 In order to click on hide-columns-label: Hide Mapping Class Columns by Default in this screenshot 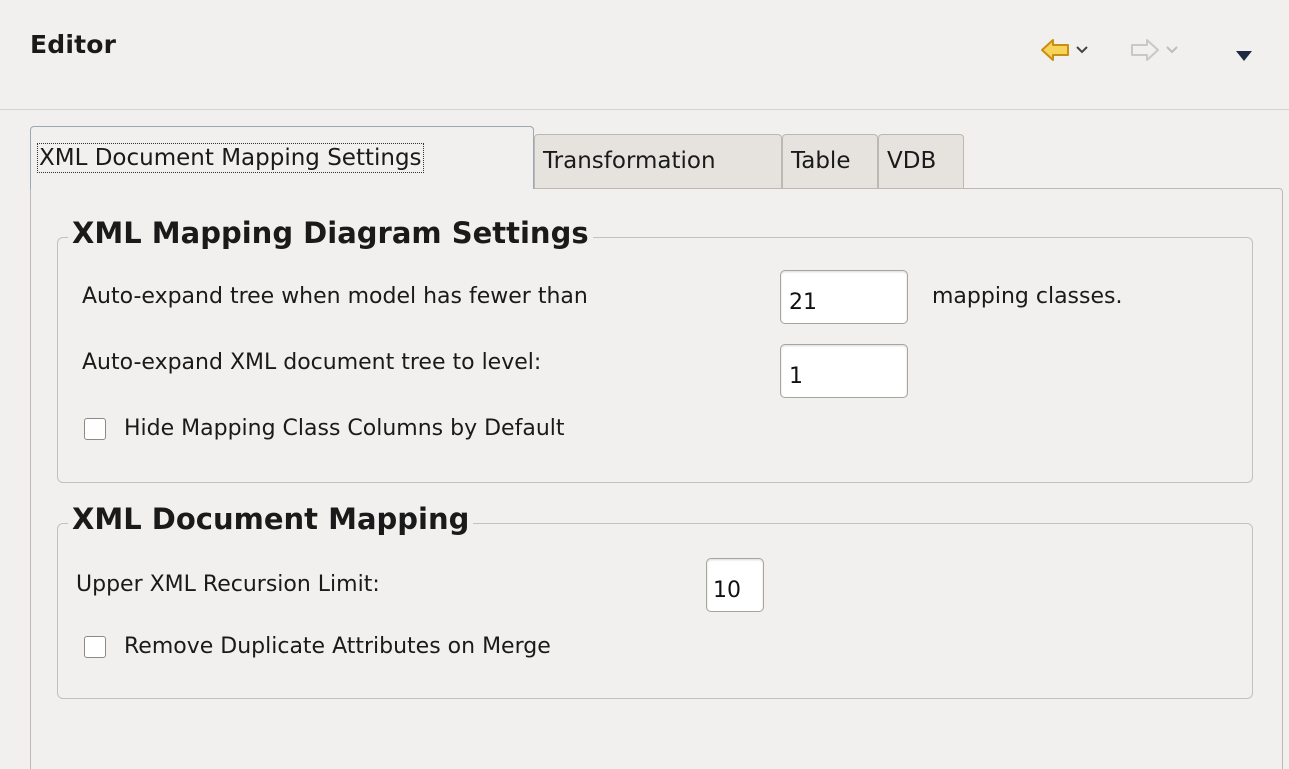, I will do `click(344, 428)`.